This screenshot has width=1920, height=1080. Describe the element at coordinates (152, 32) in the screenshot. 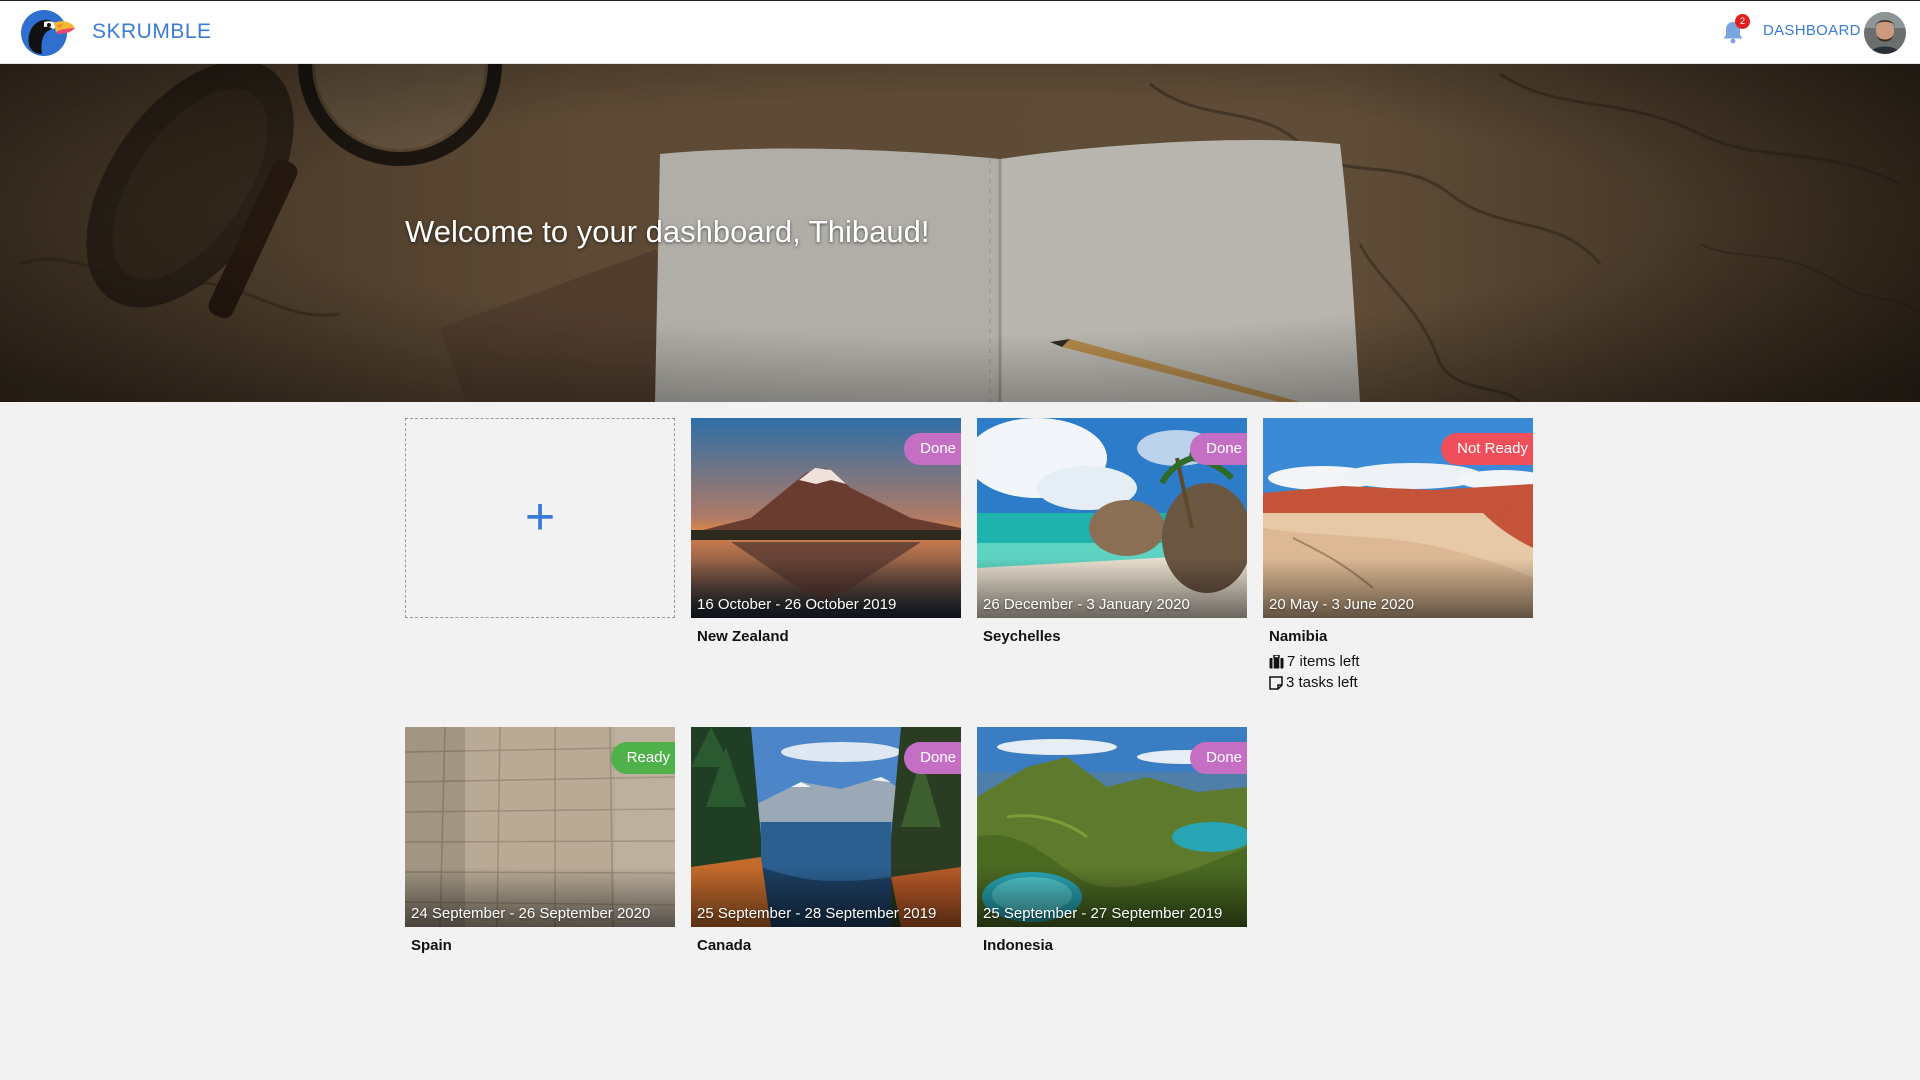

I see `brand-name: SKRUMBLE` at that location.